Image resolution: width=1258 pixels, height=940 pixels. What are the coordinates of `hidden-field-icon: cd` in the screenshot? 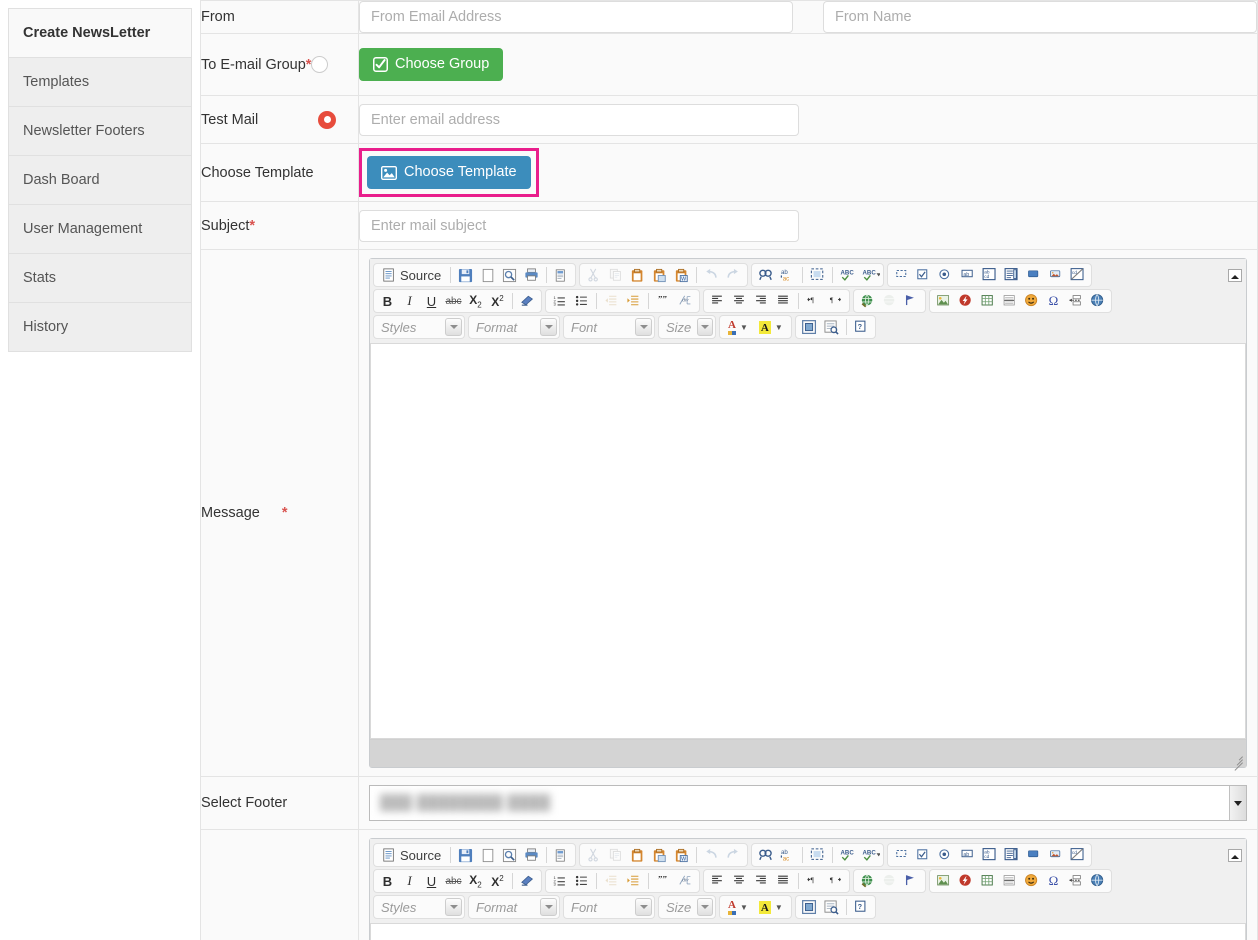 It's located at (1077, 855).